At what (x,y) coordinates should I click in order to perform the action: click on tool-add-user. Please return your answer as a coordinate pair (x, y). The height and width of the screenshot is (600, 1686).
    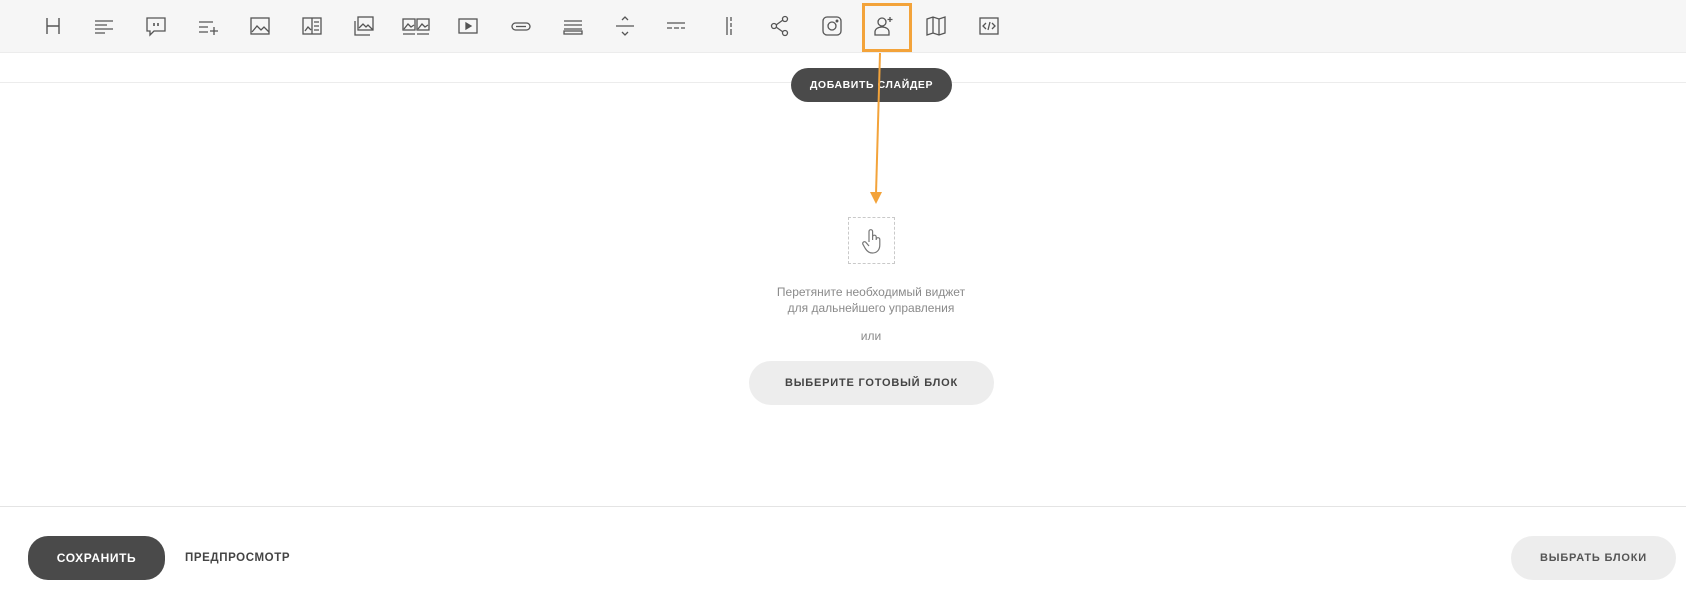
    Looking at the image, I should click on (887, 27).